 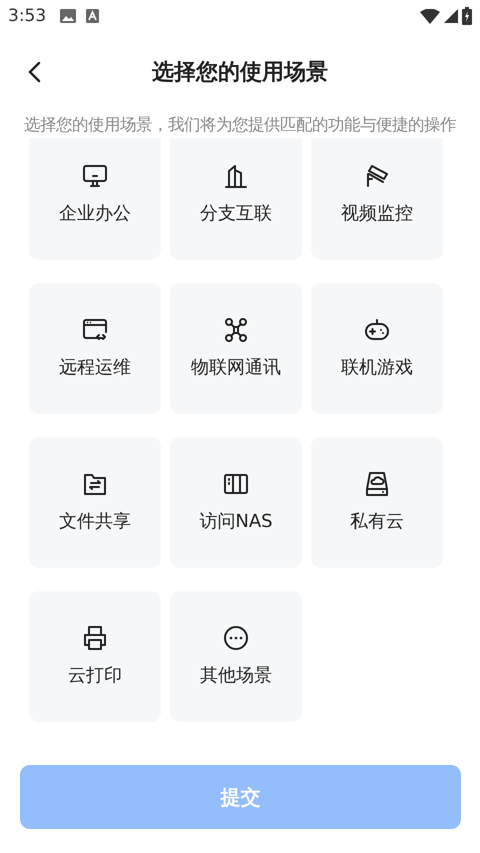 I want to click on status-time: 3:53, so click(x=27, y=16).